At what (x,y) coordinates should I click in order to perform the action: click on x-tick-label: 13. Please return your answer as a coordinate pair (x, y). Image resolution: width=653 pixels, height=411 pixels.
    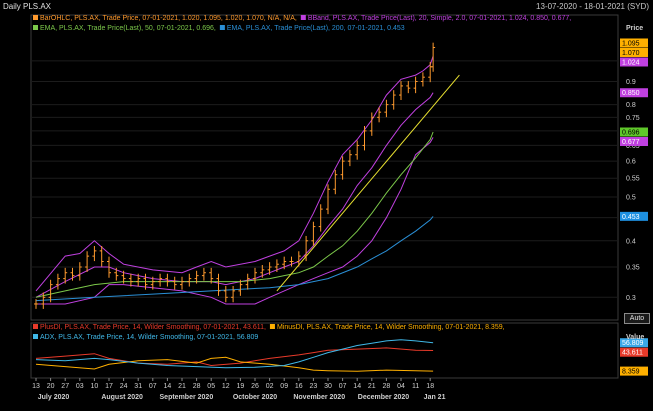
    Looking at the image, I should click on (36, 386).